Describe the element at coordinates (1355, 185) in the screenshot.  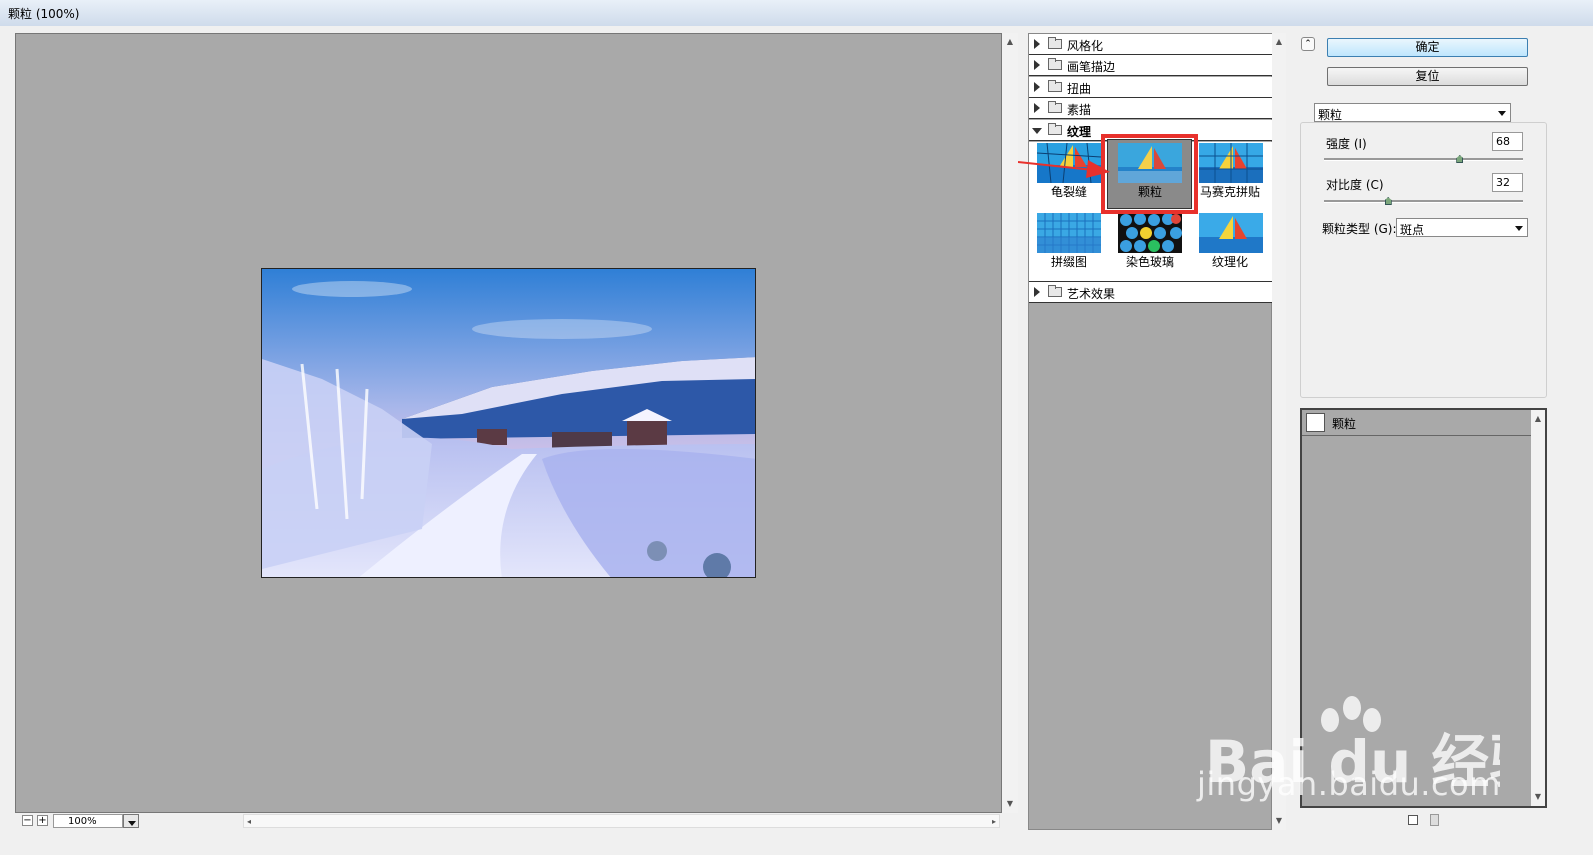
I see `contrast-label: 对比度 (C)` at that location.